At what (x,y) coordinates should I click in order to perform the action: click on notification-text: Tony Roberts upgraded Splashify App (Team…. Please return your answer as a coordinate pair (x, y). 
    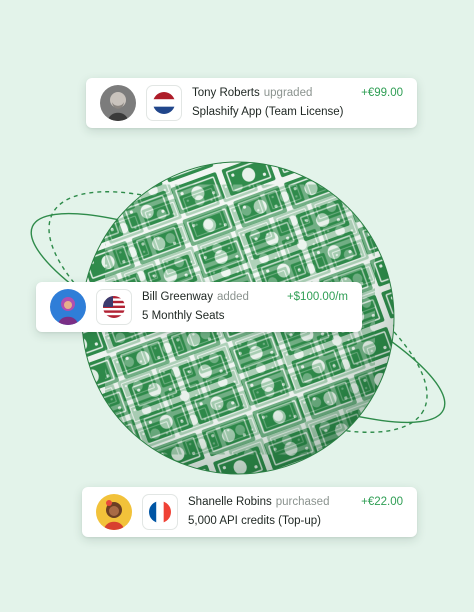
    Looking at the image, I should click on (276, 103).